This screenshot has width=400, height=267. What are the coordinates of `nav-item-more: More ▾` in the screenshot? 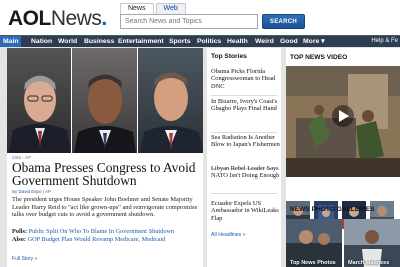 It's located at (314, 41).